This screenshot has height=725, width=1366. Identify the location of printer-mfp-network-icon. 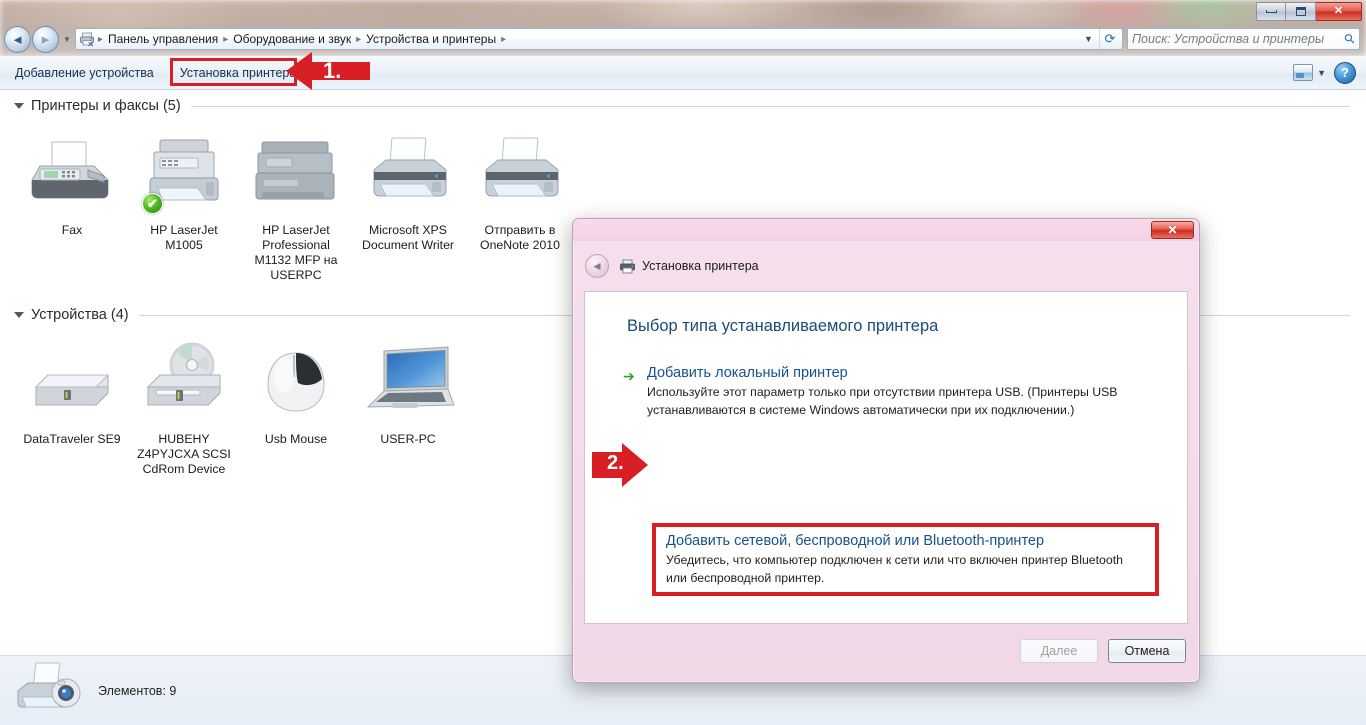
(296, 173).